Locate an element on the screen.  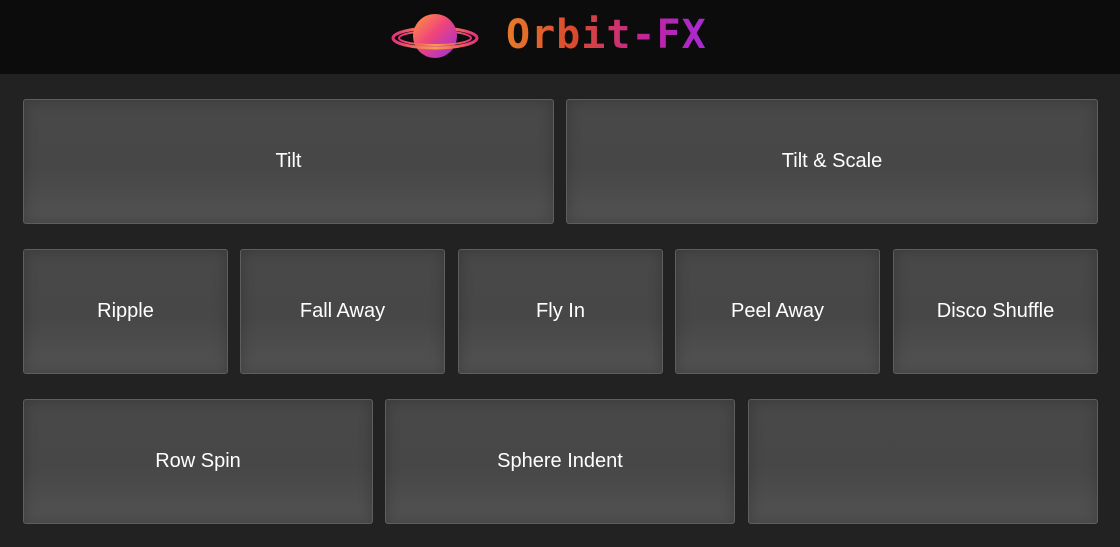
effect-tile-label: Sphere Indent is located at coordinates (560, 461).